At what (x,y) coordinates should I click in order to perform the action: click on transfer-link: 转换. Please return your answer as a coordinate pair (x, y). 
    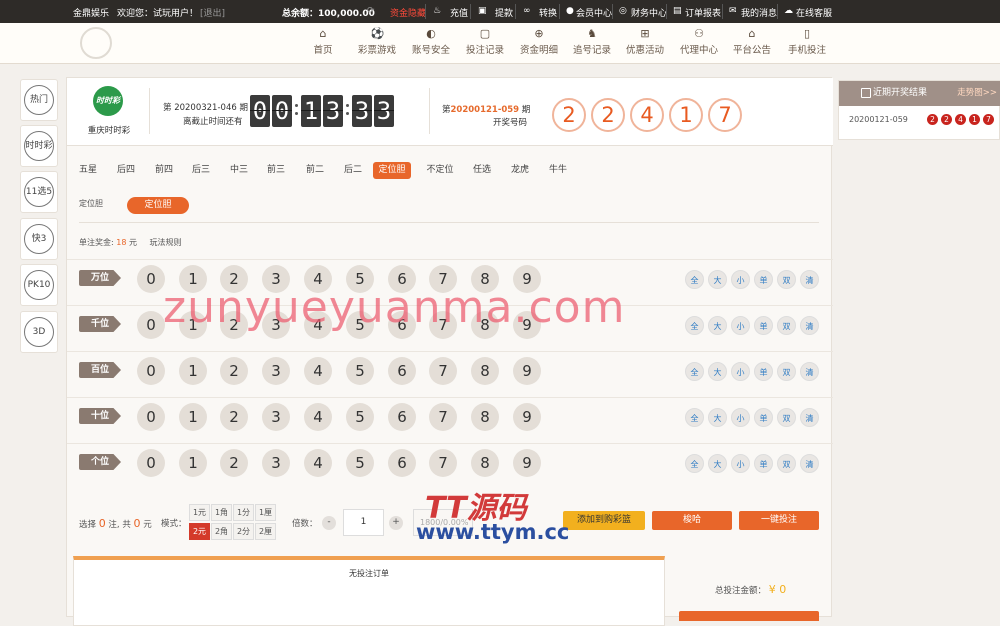
    Looking at the image, I should click on (548, 12).